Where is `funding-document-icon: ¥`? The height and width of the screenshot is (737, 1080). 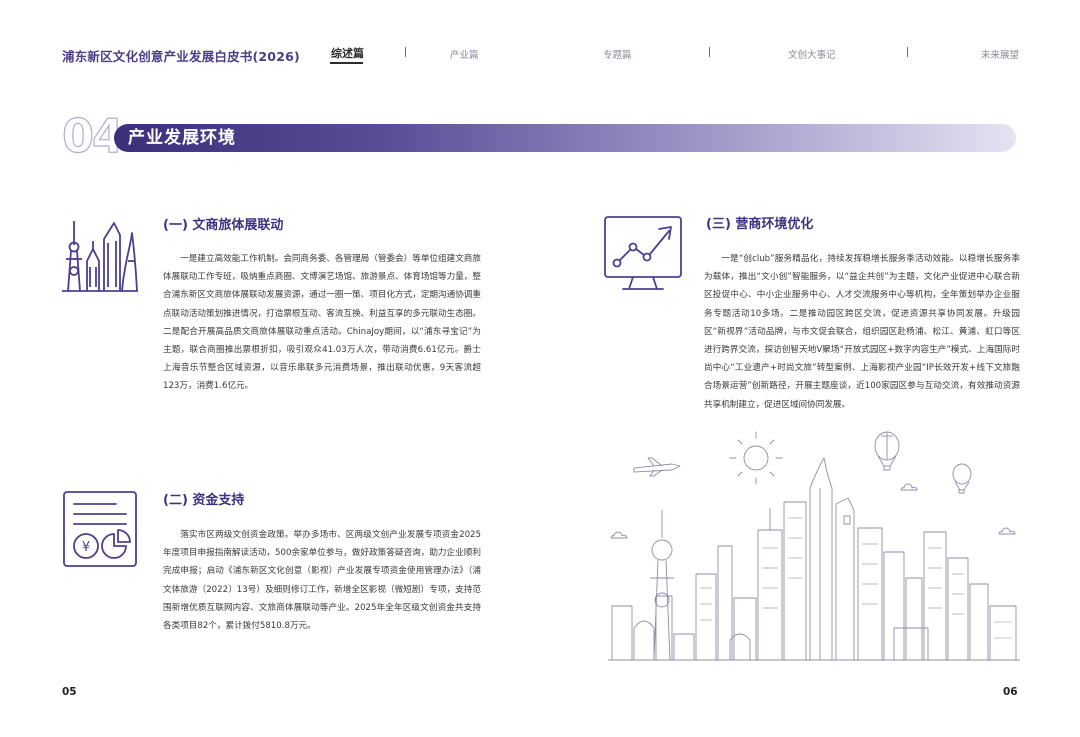 funding-document-icon: ¥ is located at coordinates (100, 529).